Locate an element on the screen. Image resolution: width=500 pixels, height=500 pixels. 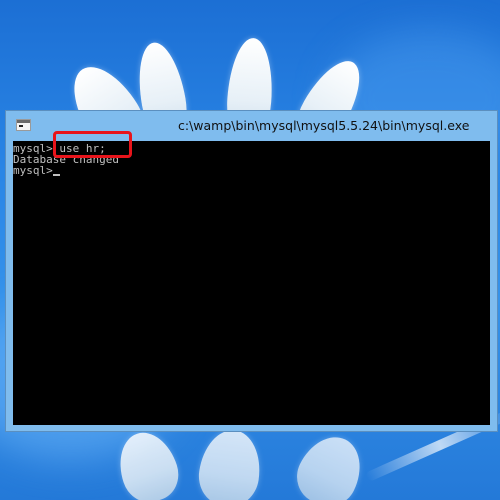
command-highlight-box is located at coordinates (92, 144).